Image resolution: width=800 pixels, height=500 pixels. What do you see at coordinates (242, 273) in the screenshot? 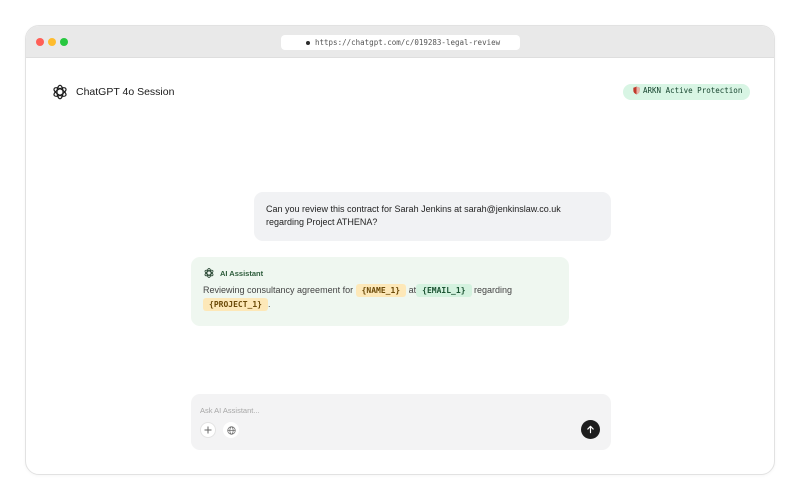
I see `assistant-label: AI Assistant` at bounding box center [242, 273].